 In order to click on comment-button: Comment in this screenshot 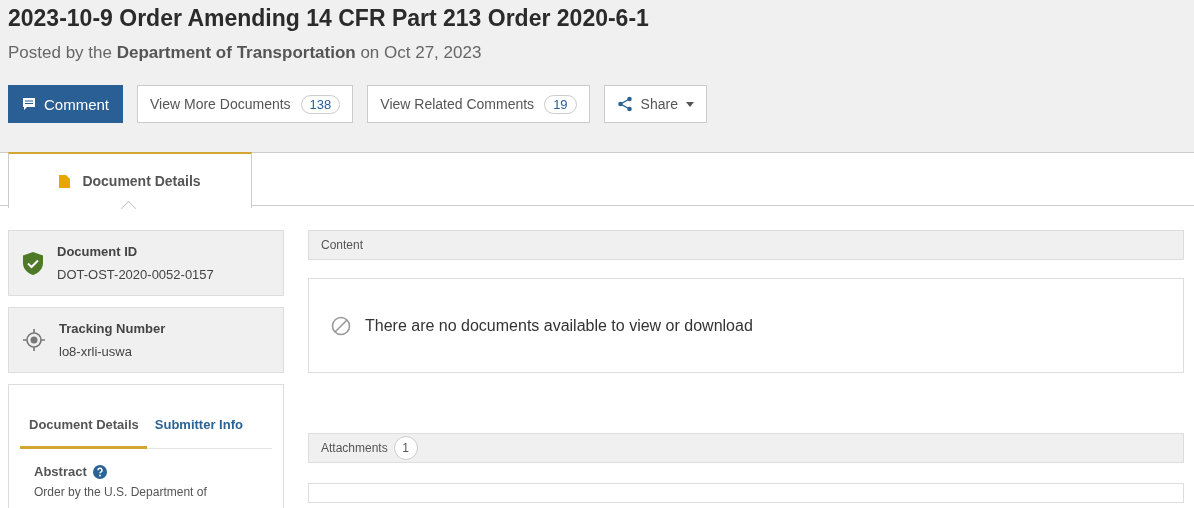, I will do `click(66, 104)`.